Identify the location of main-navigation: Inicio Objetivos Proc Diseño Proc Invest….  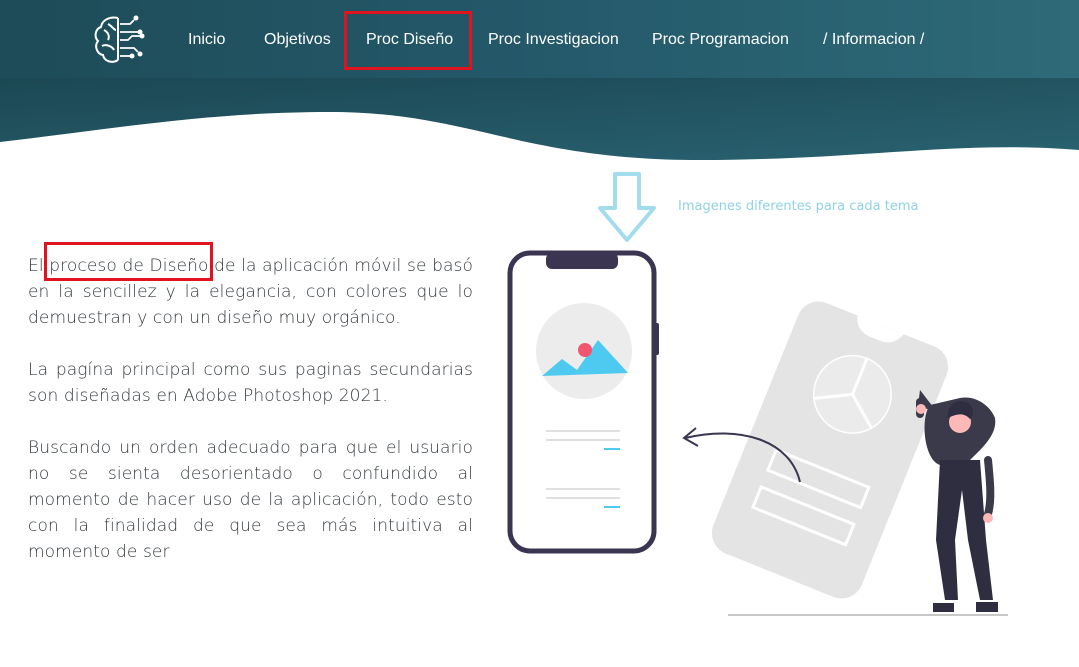
(539, 40).